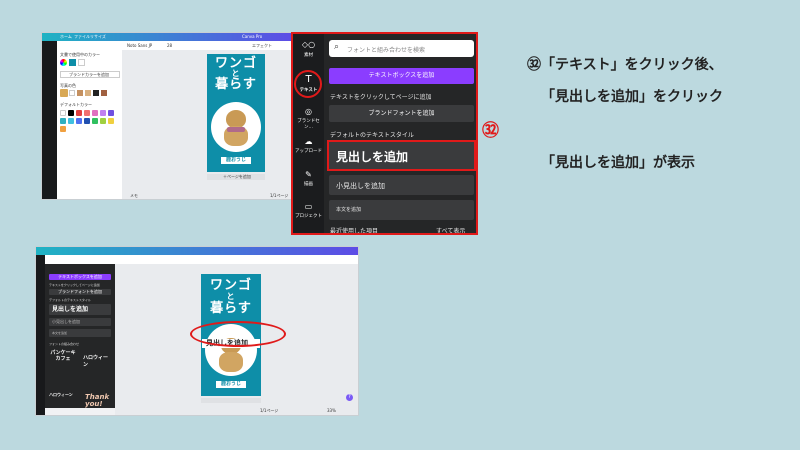  Describe the element at coordinates (90, 74) in the screenshot. I see `brand-kit-button: ブランドカラーを追加` at that location.